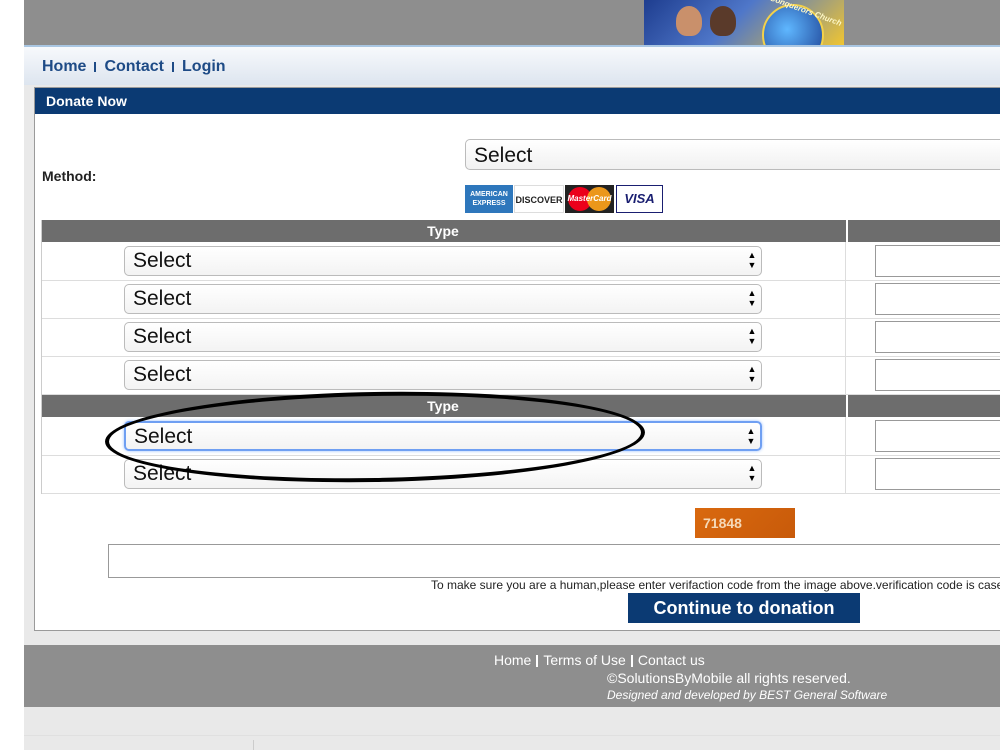  Describe the element at coordinates (584, 660) in the screenshot. I see `footer-terms-link: Terms of Use` at that location.